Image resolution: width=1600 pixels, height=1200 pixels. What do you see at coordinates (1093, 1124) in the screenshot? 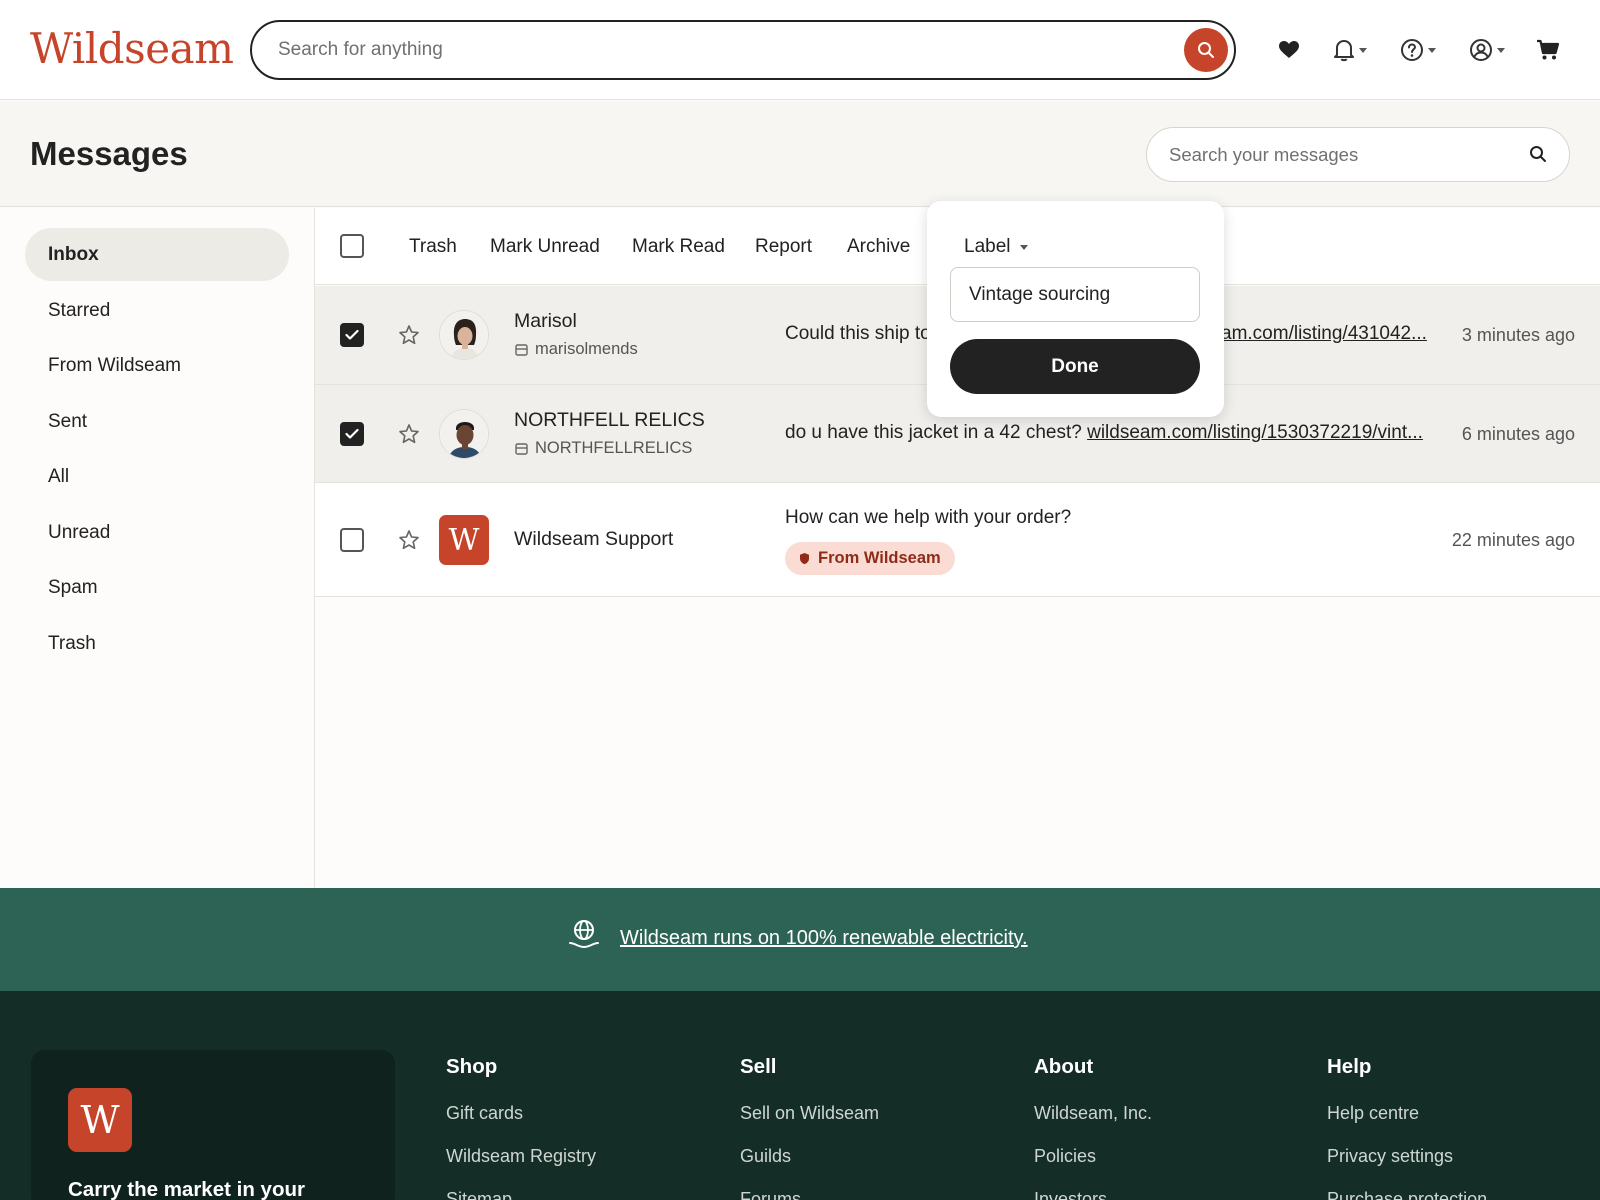
I see `footer-link: Wildseam, Inc.` at bounding box center [1093, 1124].